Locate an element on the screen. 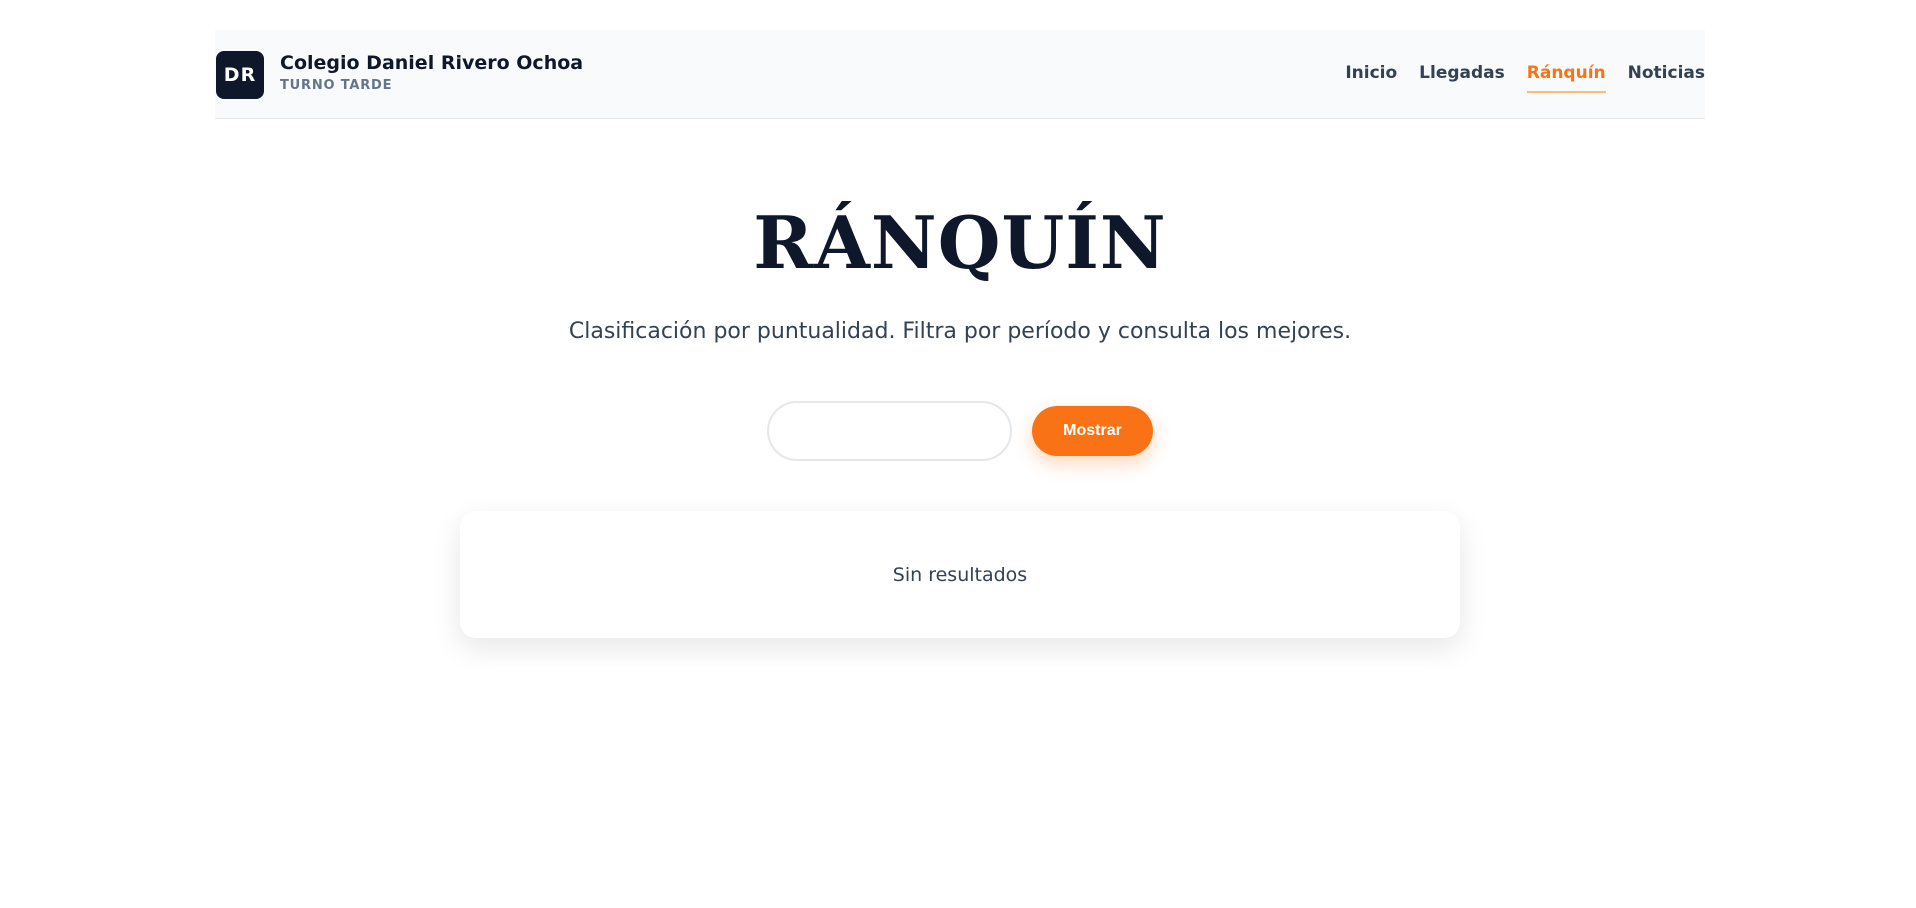 This screenshot has width=1916, height=908. show-button: Mostrar is located at coordinates (1092, 431).